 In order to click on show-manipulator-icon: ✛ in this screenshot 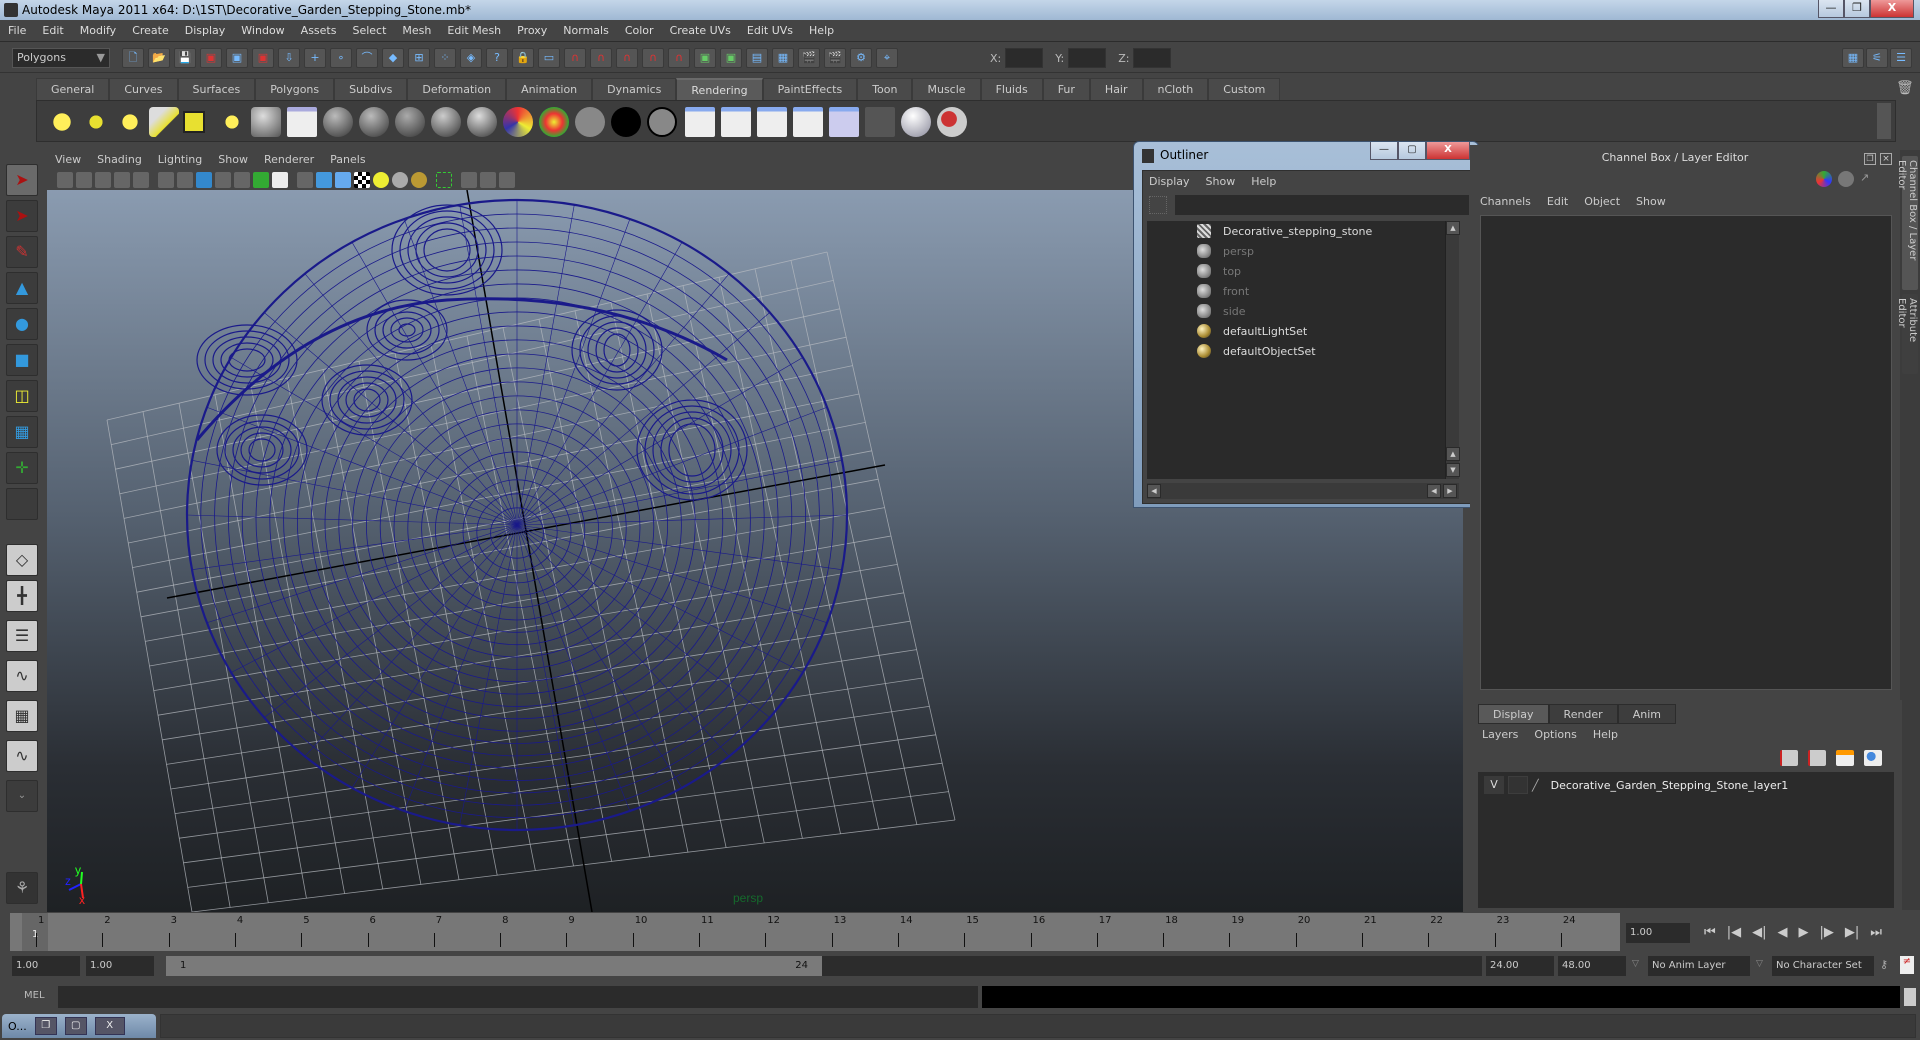, I will do `click(22, 468)`.